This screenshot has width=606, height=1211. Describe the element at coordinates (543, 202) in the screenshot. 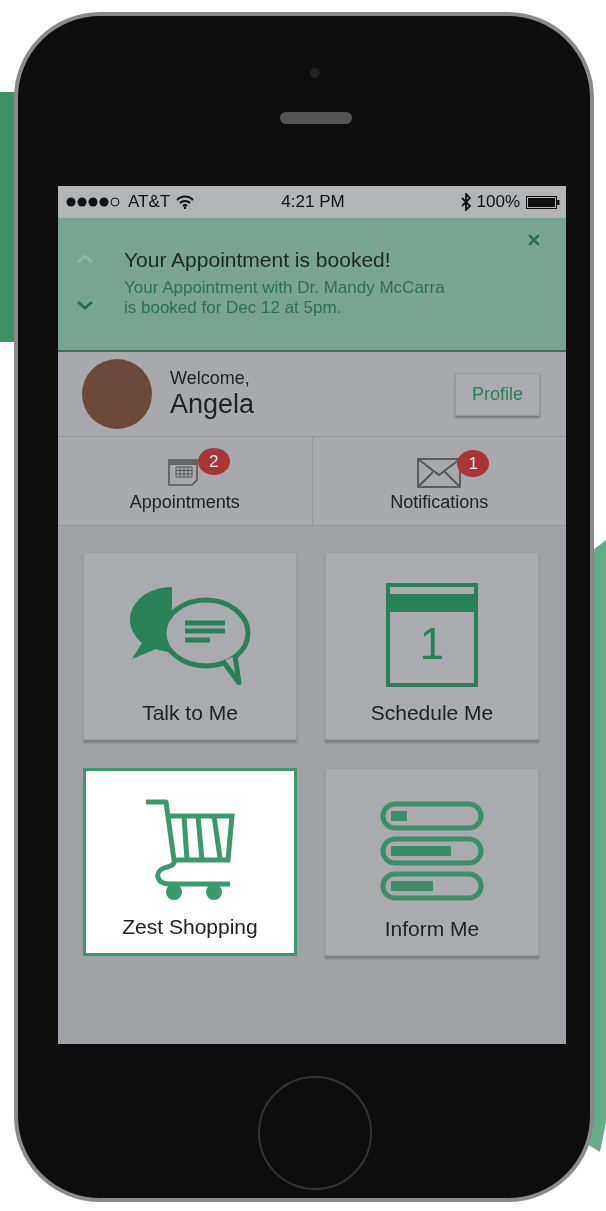

I see `battery-icon` at that location.